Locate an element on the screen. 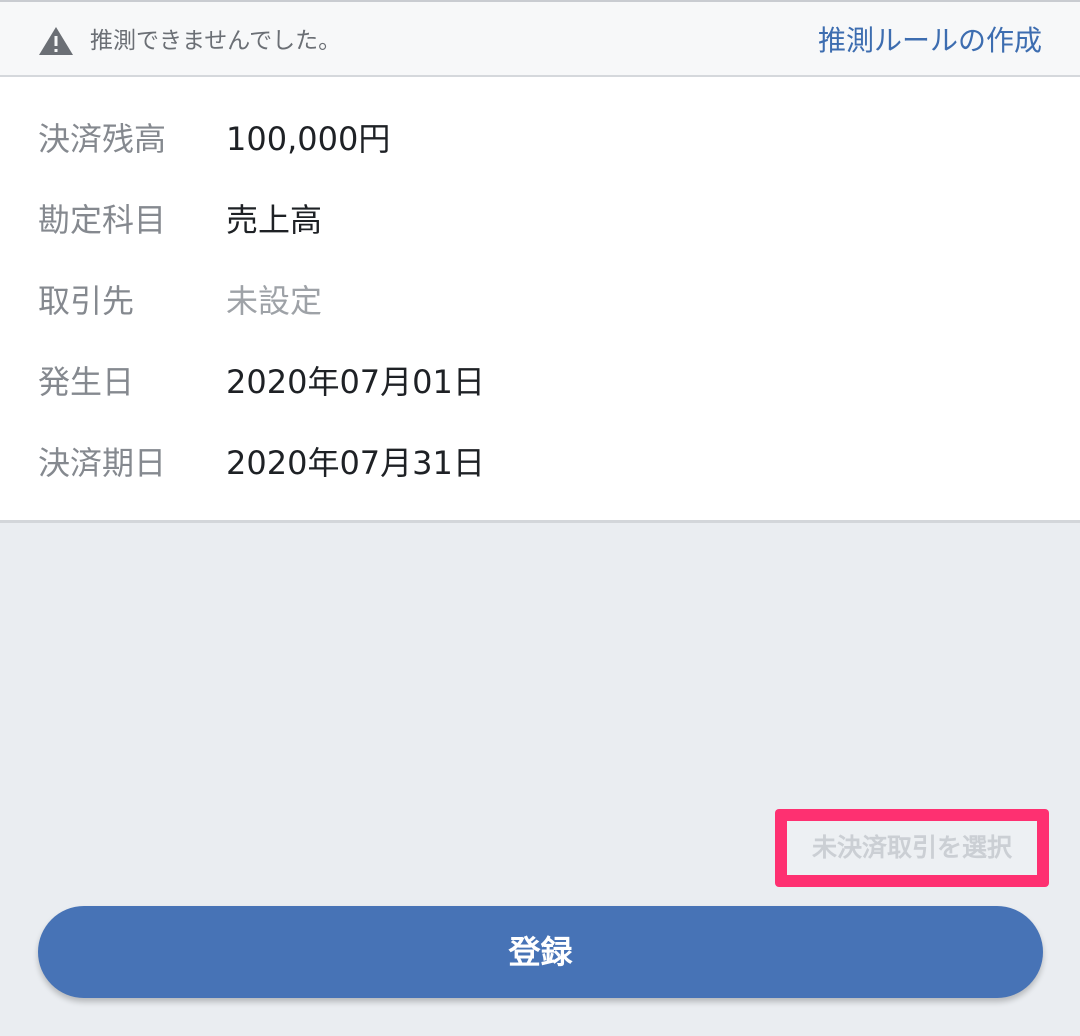  detail-label: 勘定科目 is located at coordinates (102, 220).